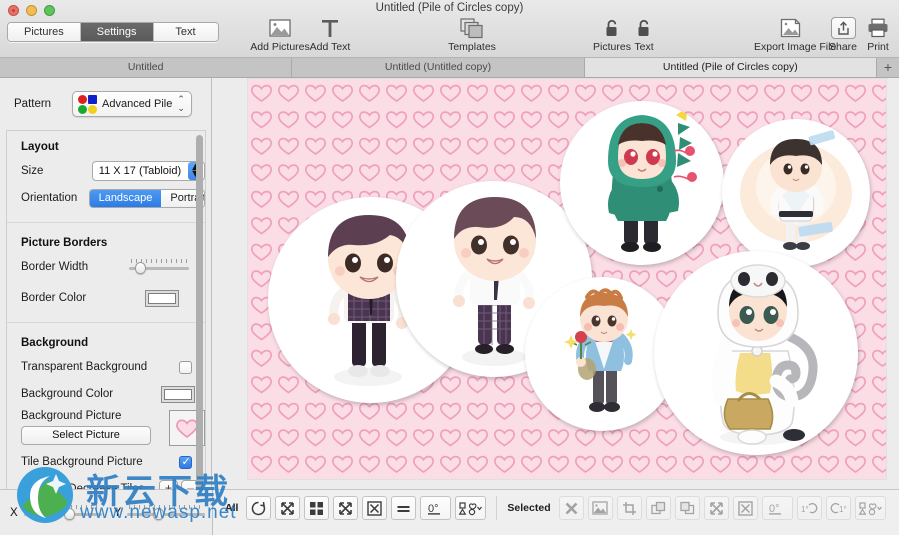  Describe the element at coordinates (472, 28) in the screenshot. I see `templates-icon` at that location.